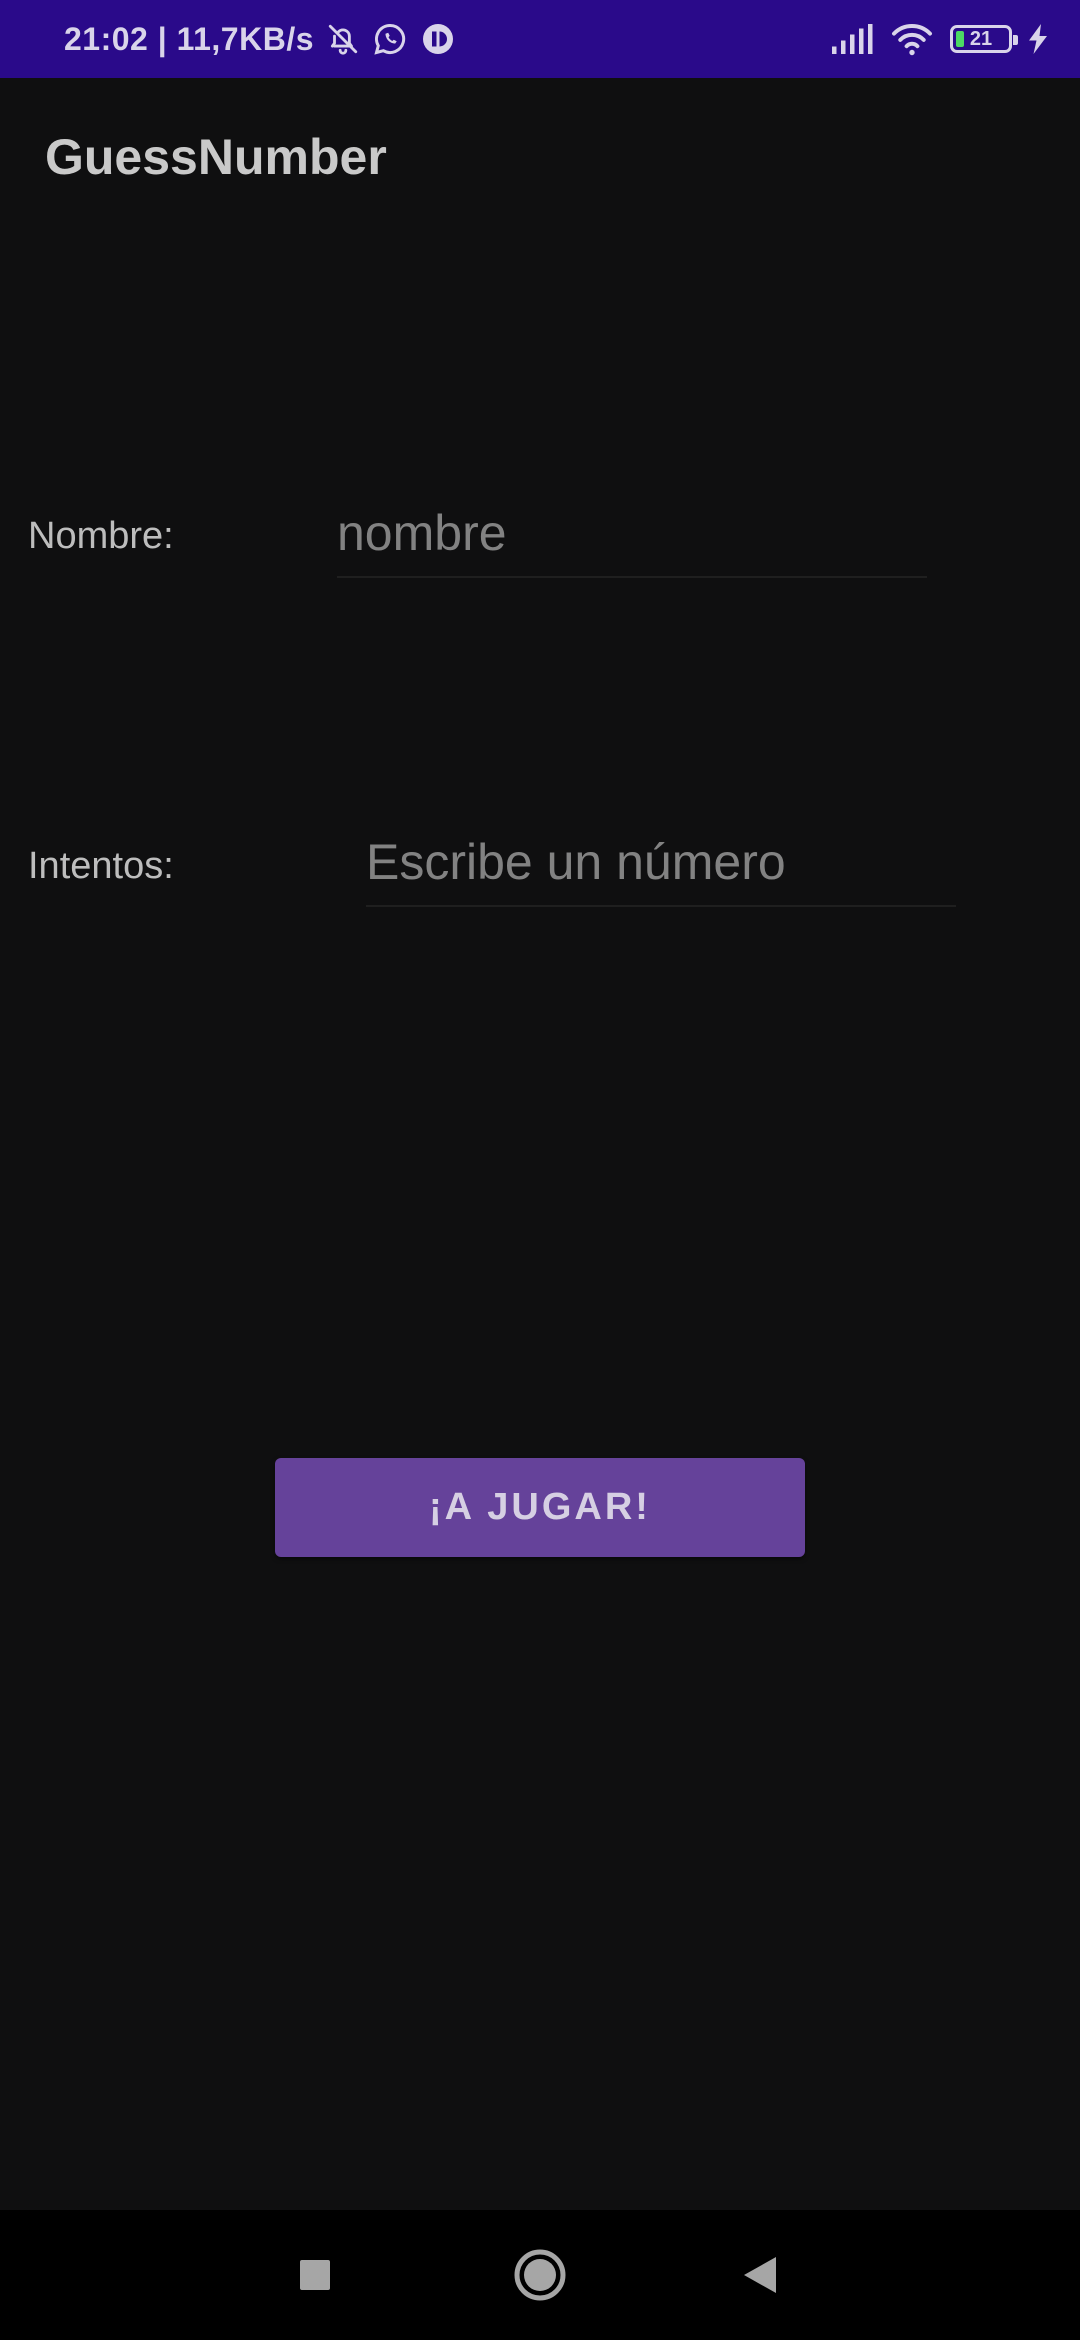 The image size is (1080, 2340). Describe the element at coordinates (101, 536) in the screenshot. I see `name-label: Nombre:` at that location.